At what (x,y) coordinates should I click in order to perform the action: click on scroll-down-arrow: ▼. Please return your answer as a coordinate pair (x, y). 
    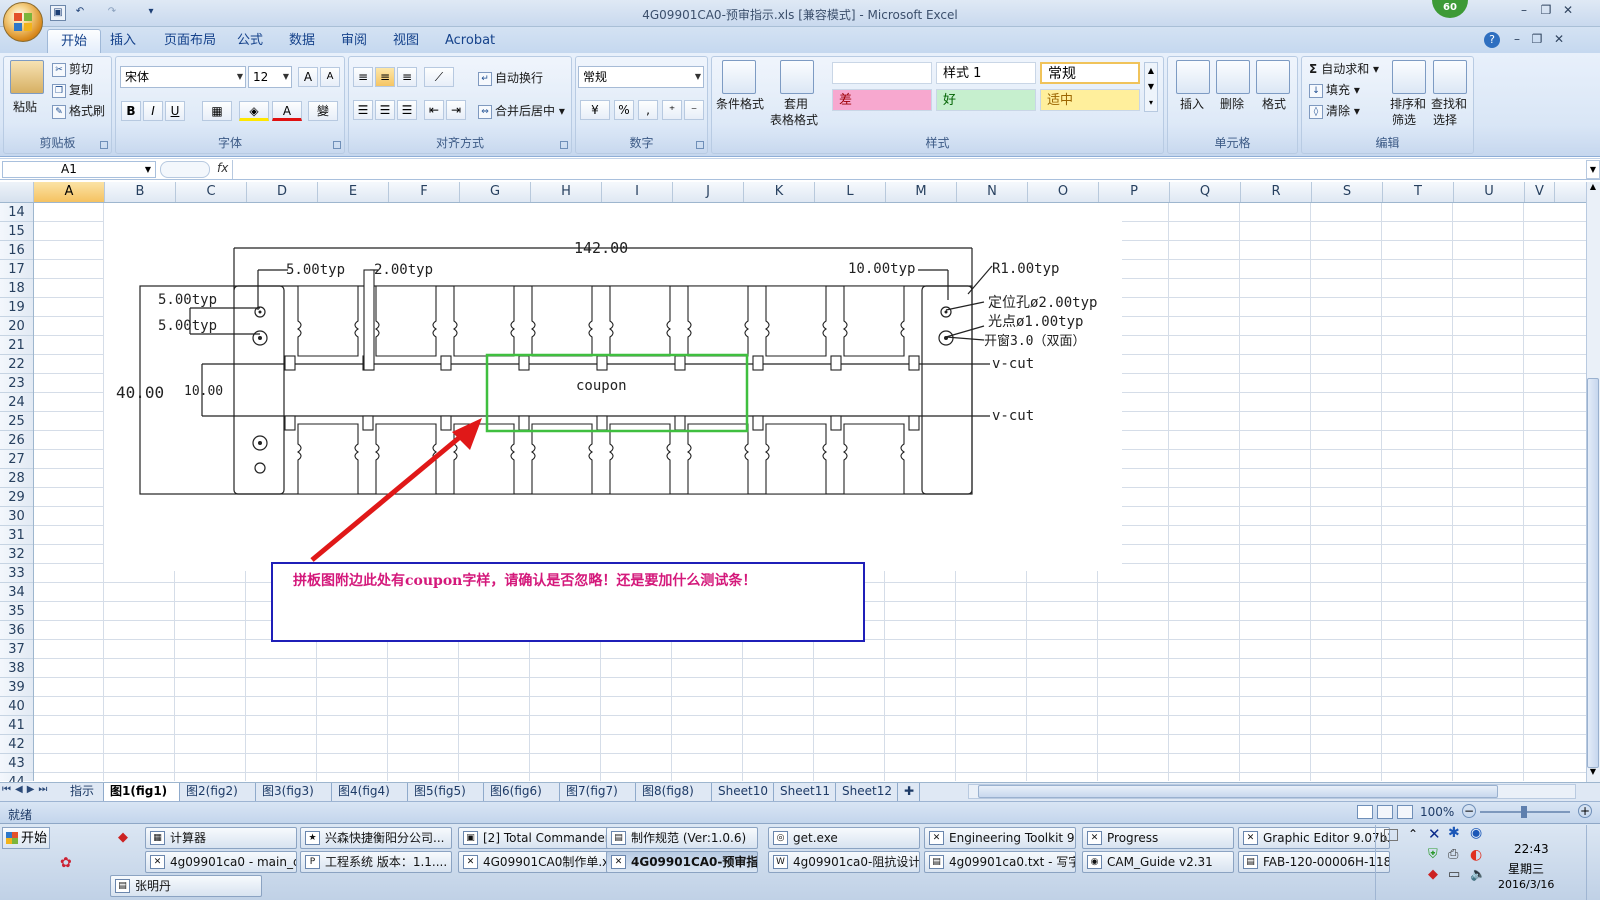
    Looking at the image, I should click on (1593, 774).